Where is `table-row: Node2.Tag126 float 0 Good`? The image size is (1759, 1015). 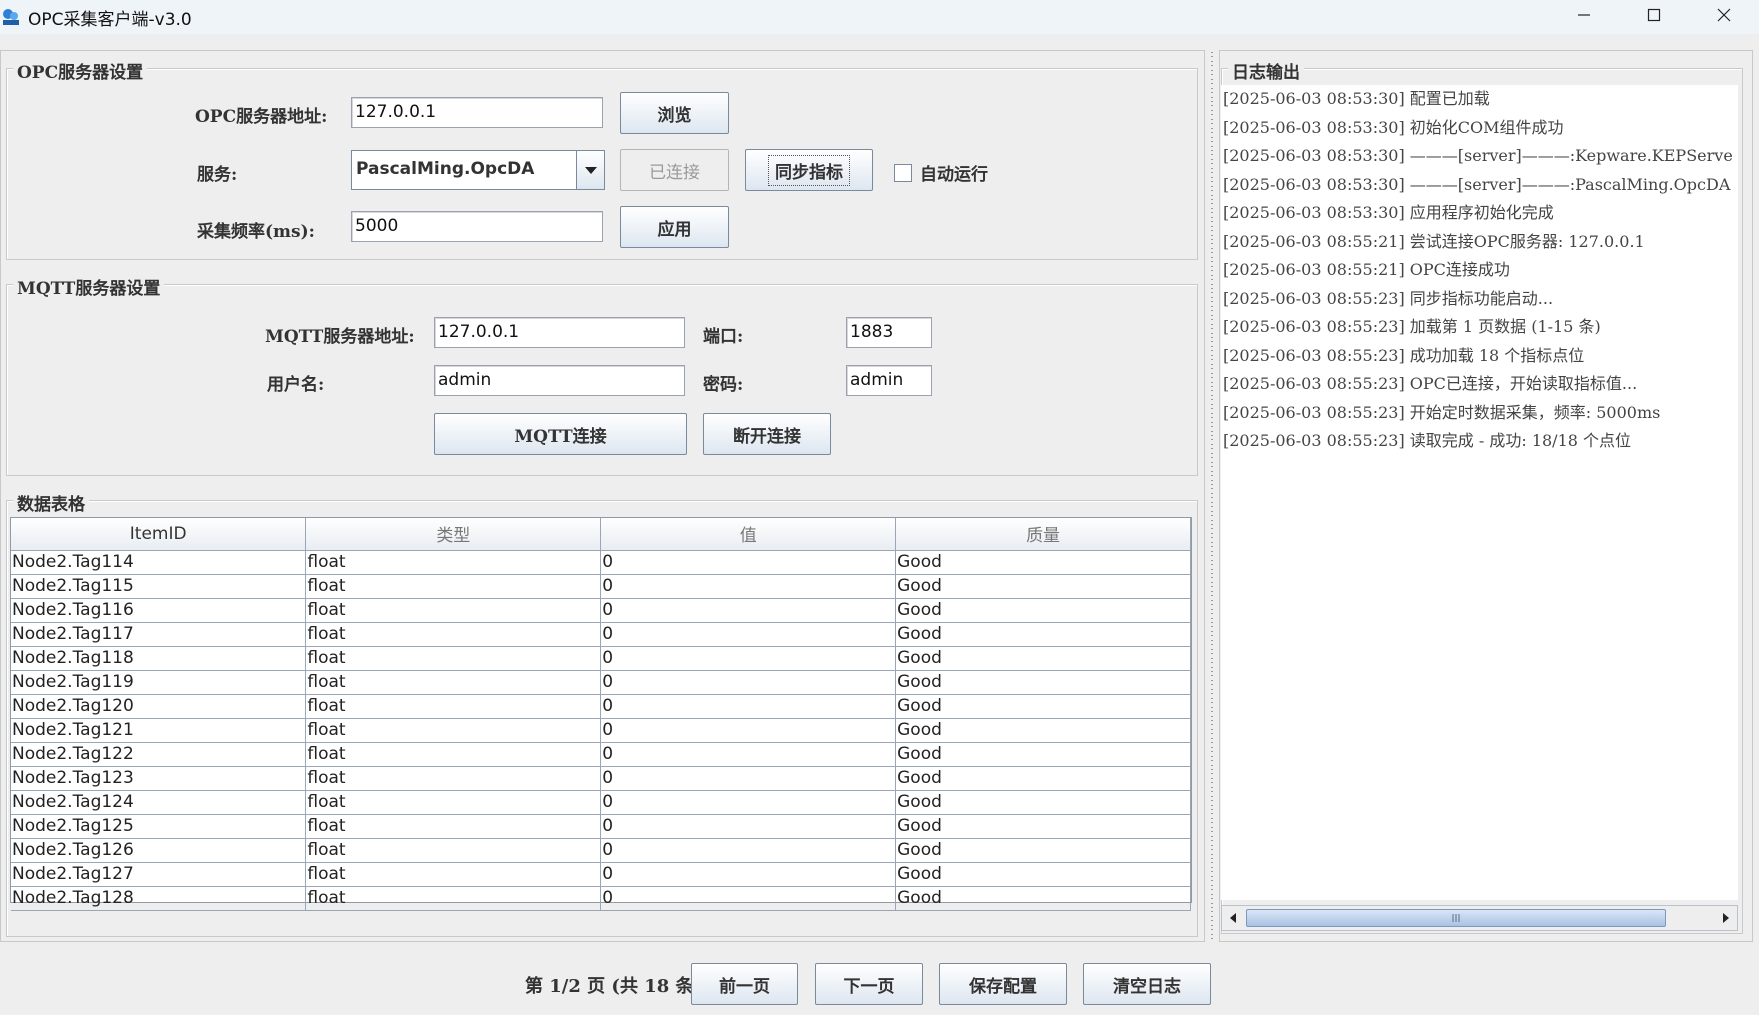 table-row: Node2.Tag126 float 0 Good is located at coordinates (601, 850).